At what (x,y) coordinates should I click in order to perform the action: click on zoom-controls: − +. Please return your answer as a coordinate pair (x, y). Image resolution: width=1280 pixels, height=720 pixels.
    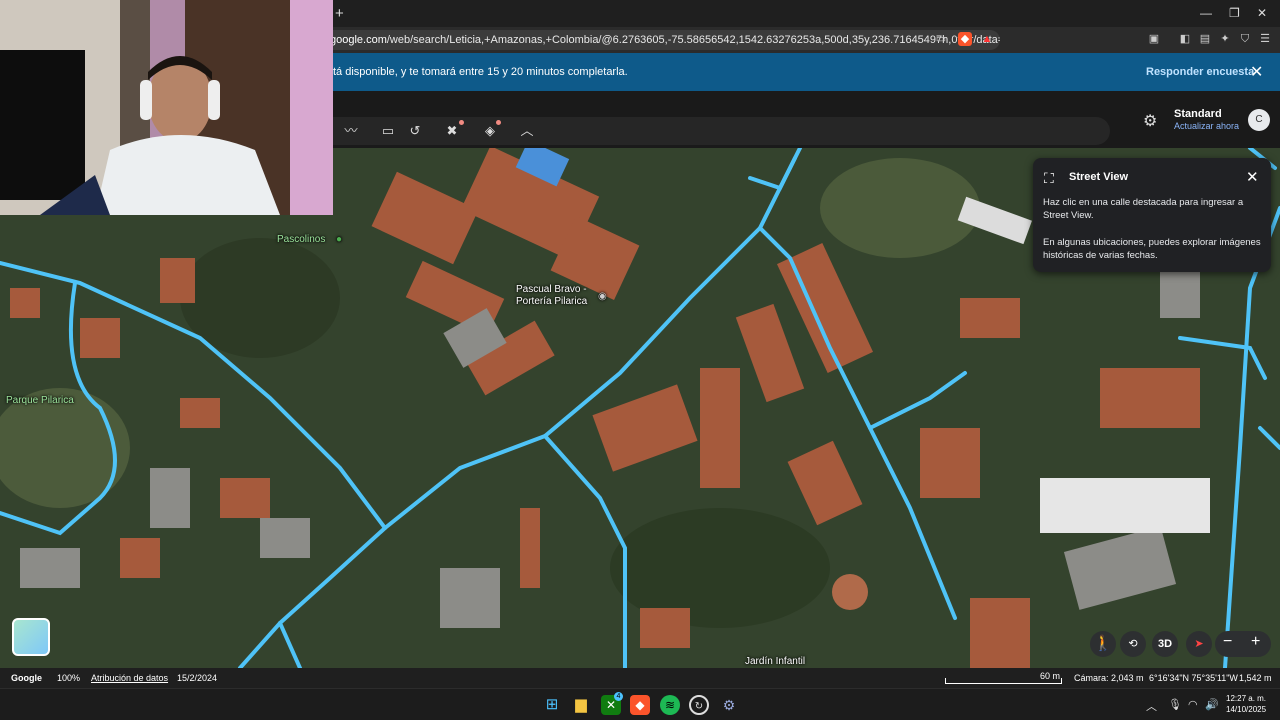
    Looking at the image, I should click on (1243, 644).